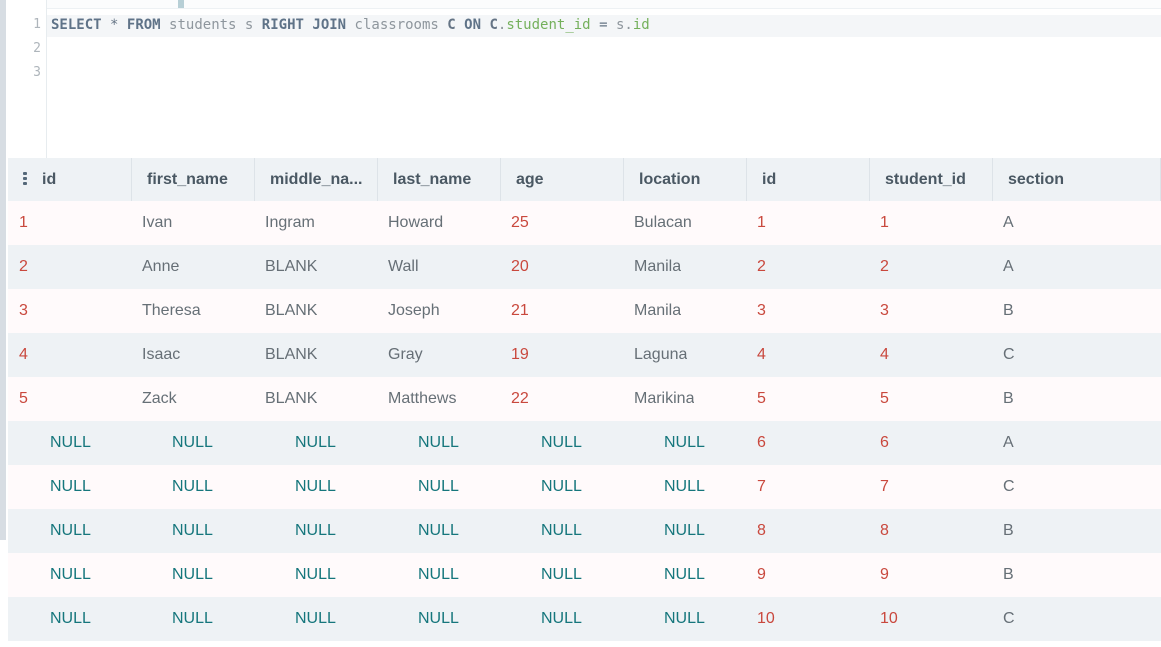  Describe the element at coordinates (1077, 179) in the screenshot. I see `column-header-section: section` at that location.